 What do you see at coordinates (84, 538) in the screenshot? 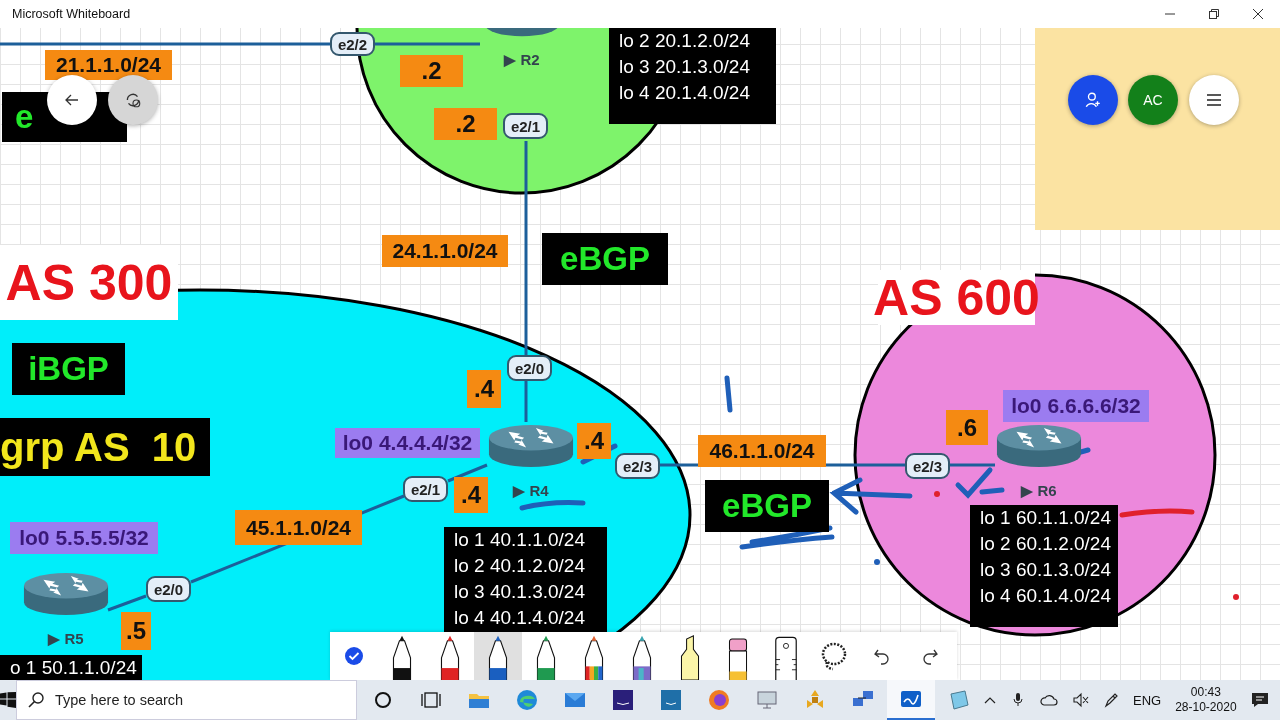
I see `loopback-address-label: lo0 5.5.5.5/32` at bounding box center [84, 538].